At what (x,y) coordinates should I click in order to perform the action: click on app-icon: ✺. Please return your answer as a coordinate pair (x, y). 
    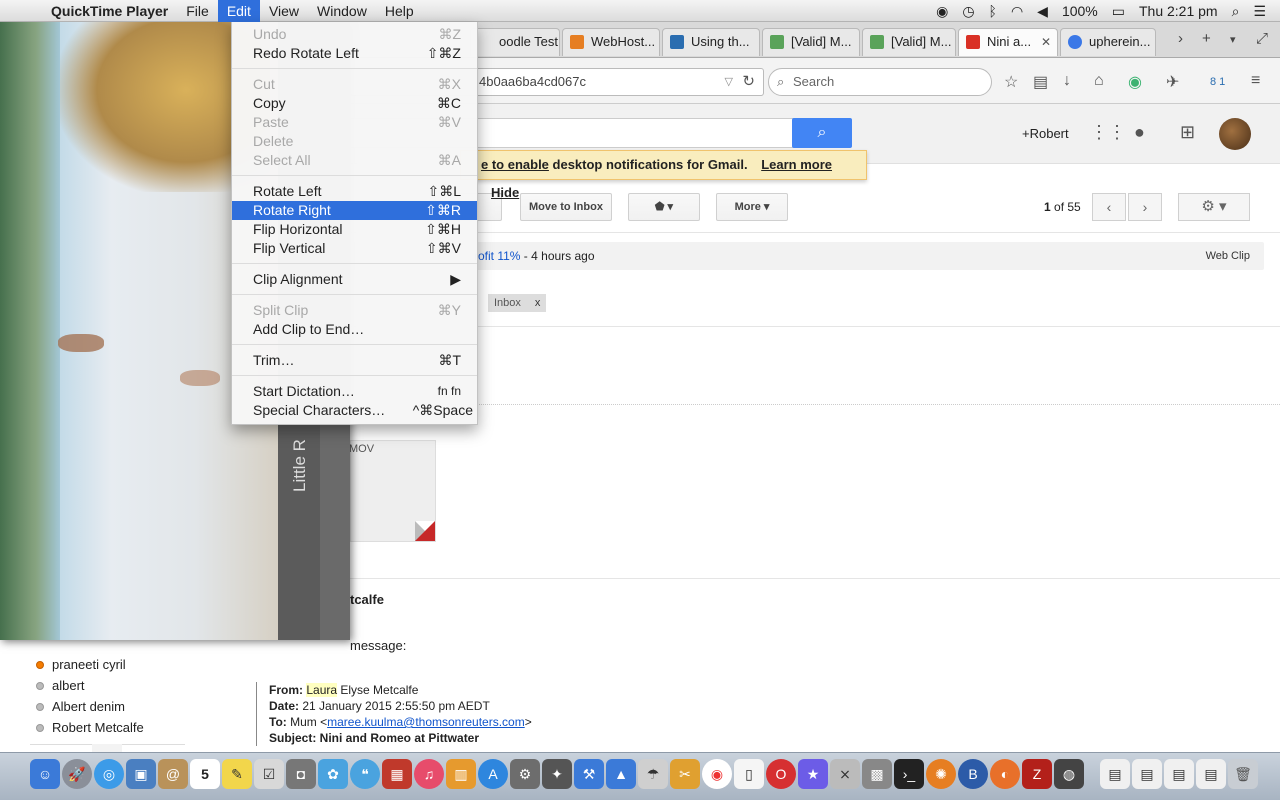
    Looking at the image, I should click on (941, 774).